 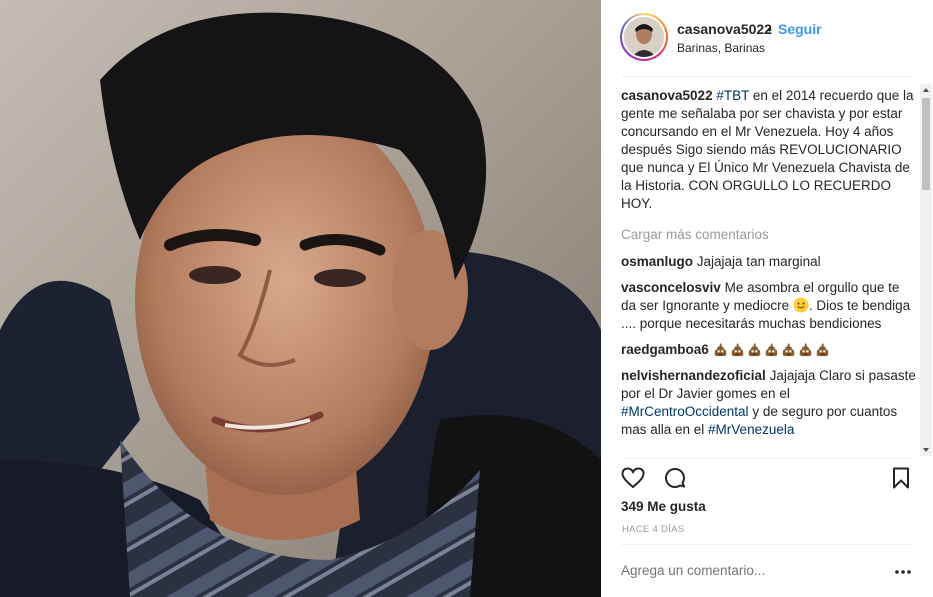 I want to click on header-divider, so click(x=767, y=76).